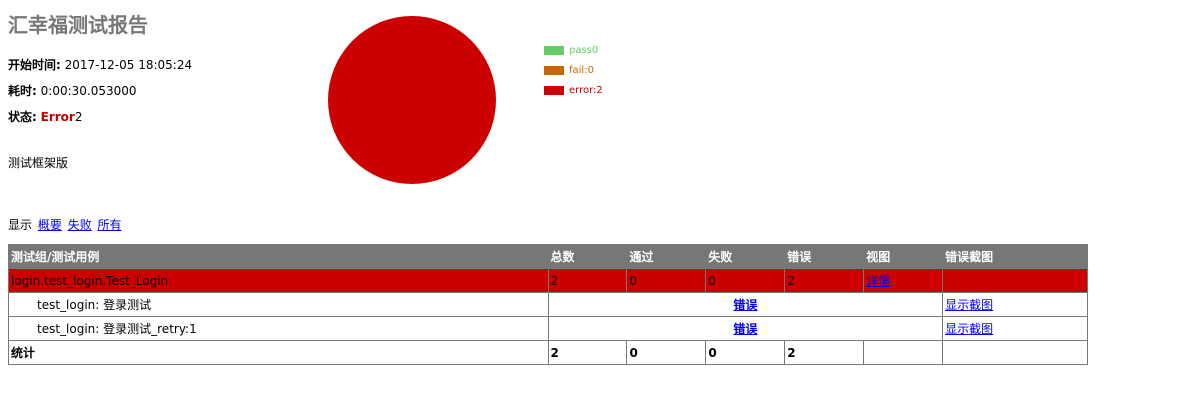 The width and height of the screenshot is (1183, 420). What do you see at coordinates (88, 91) in the screenshot?
I see `duration-value: 0:00:30.053000` at bounding box center [88, 91].